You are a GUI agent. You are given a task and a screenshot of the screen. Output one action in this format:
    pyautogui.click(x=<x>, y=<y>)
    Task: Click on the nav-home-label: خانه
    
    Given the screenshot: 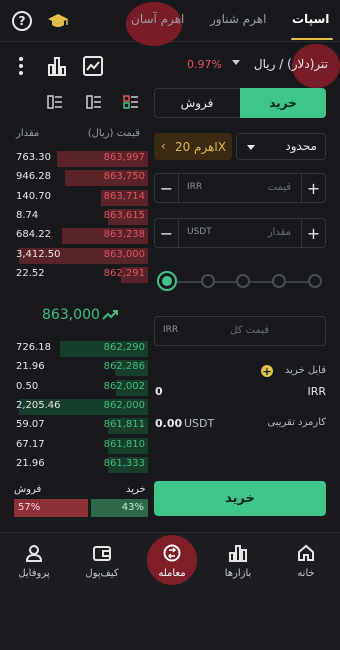 What is the action you would take?
    pyautogui.click(x=306, y=573)
    